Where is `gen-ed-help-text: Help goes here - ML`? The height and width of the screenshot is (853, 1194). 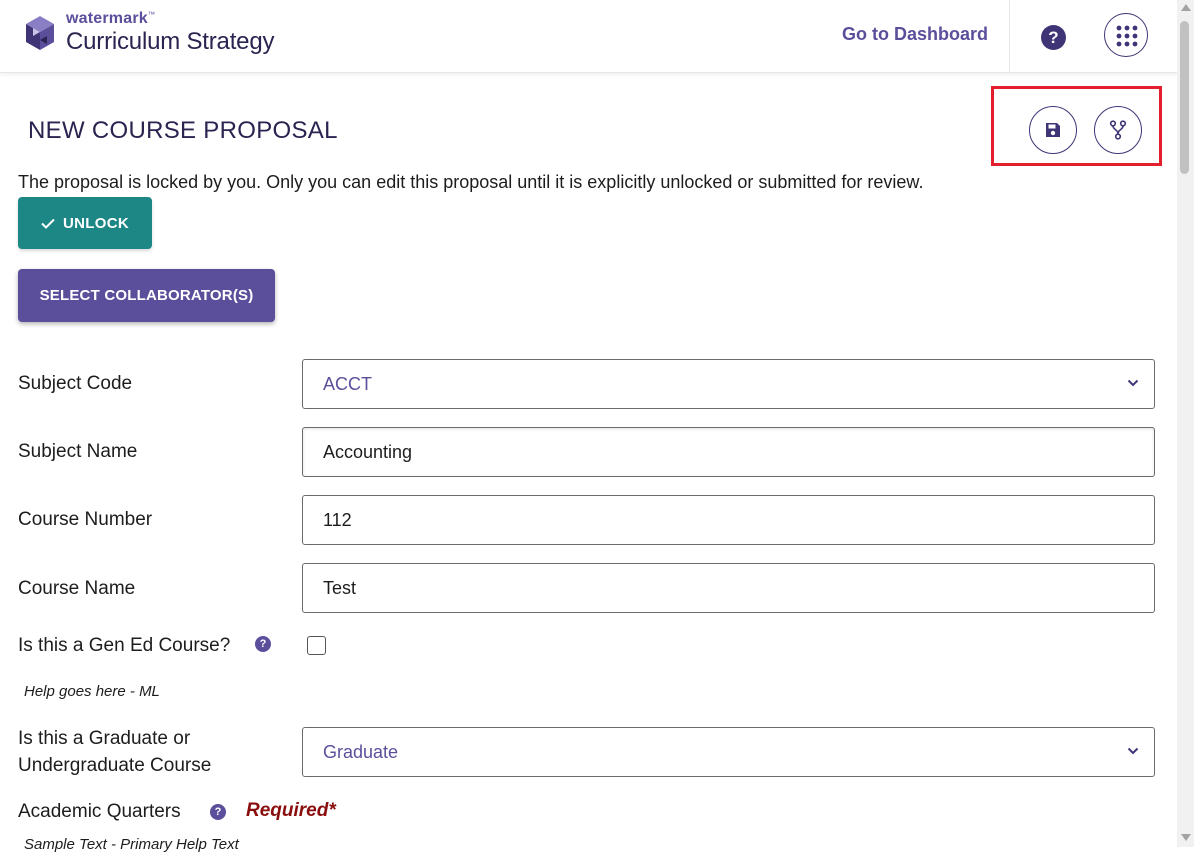 gen-ed-help-text: Help goes here - ML is located at coordinates (92, 691).